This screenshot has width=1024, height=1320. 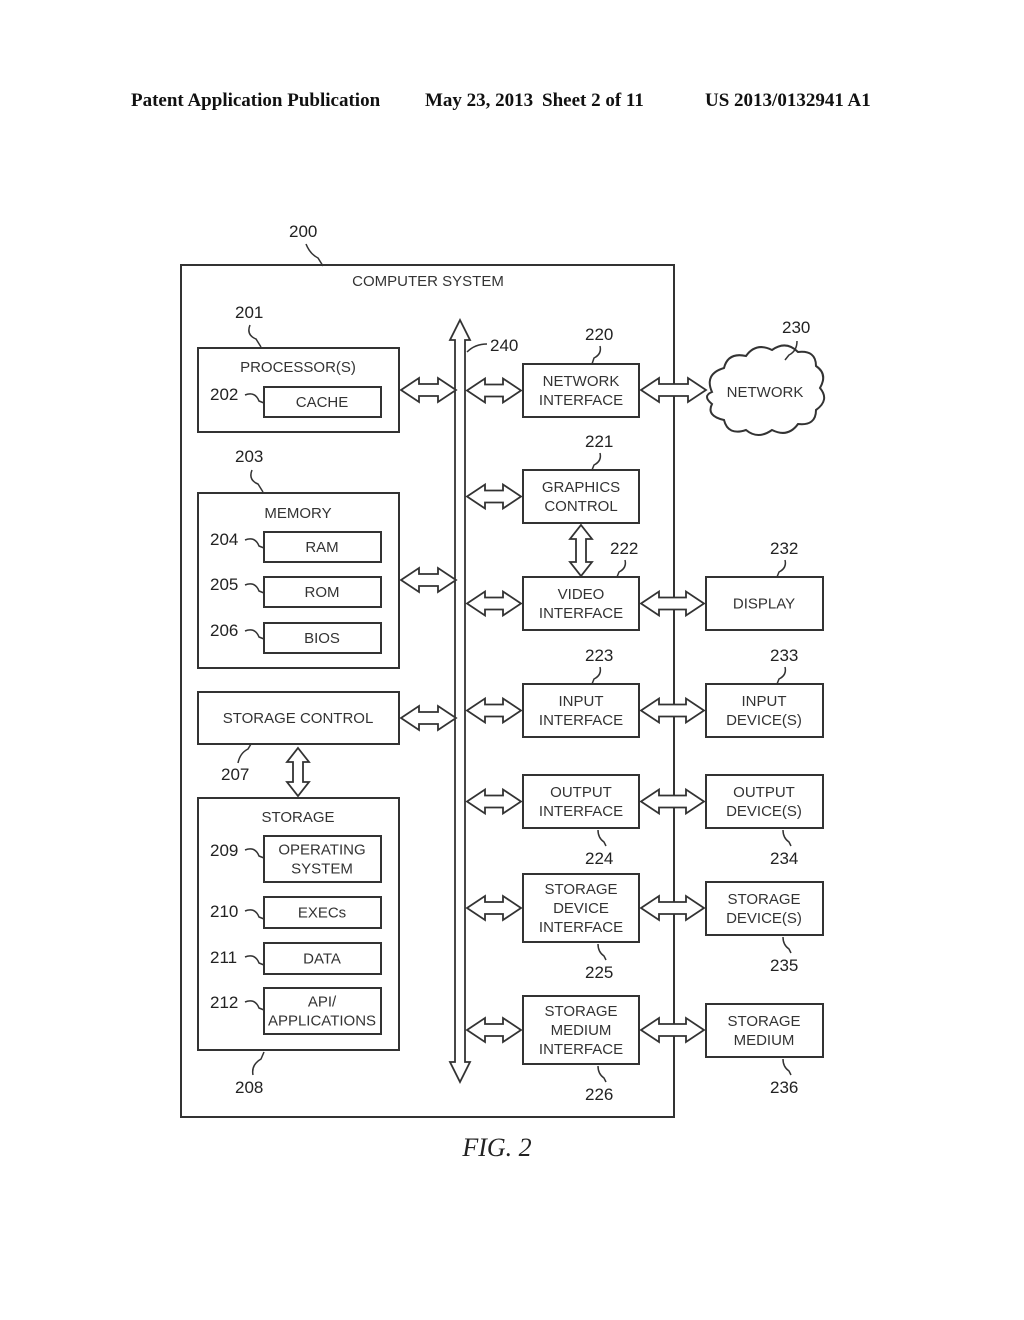 I want to click on ref-224: 224, so click(x=599, y=858).